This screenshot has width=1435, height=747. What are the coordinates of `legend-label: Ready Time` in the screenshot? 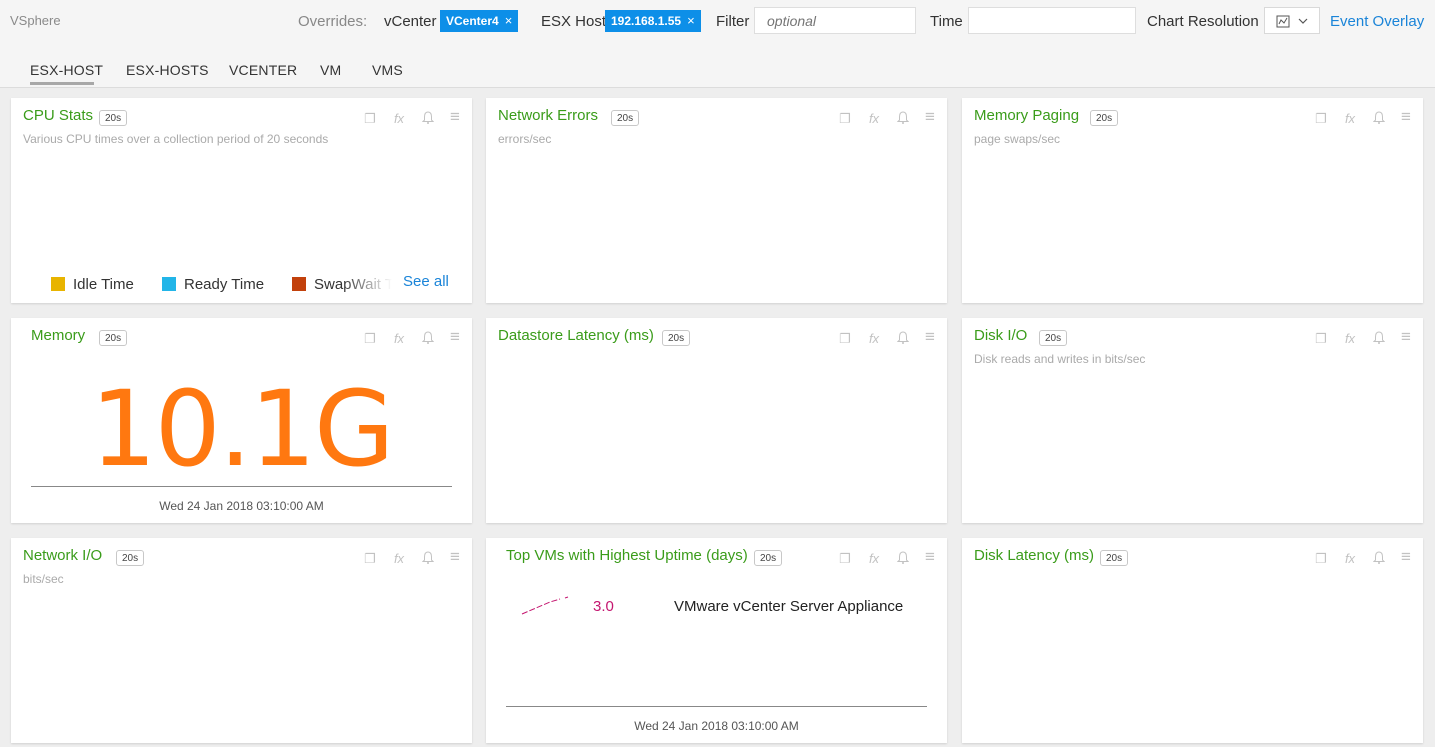 It's located at (224, 284).